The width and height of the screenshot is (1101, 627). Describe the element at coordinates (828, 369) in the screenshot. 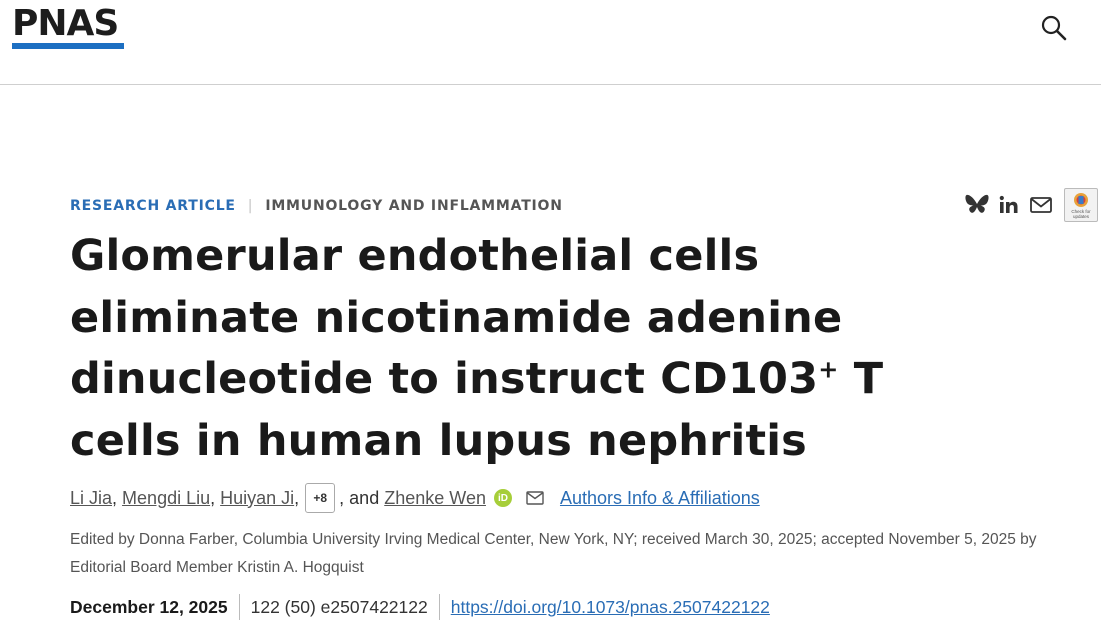

I see `title-superscript: +` at that location.